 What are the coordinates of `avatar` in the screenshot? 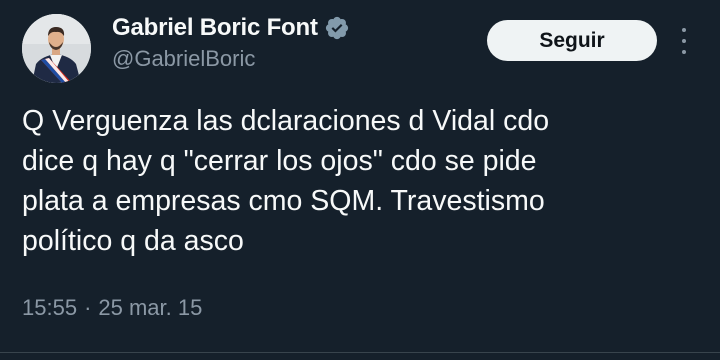 It's located at (56, 48).